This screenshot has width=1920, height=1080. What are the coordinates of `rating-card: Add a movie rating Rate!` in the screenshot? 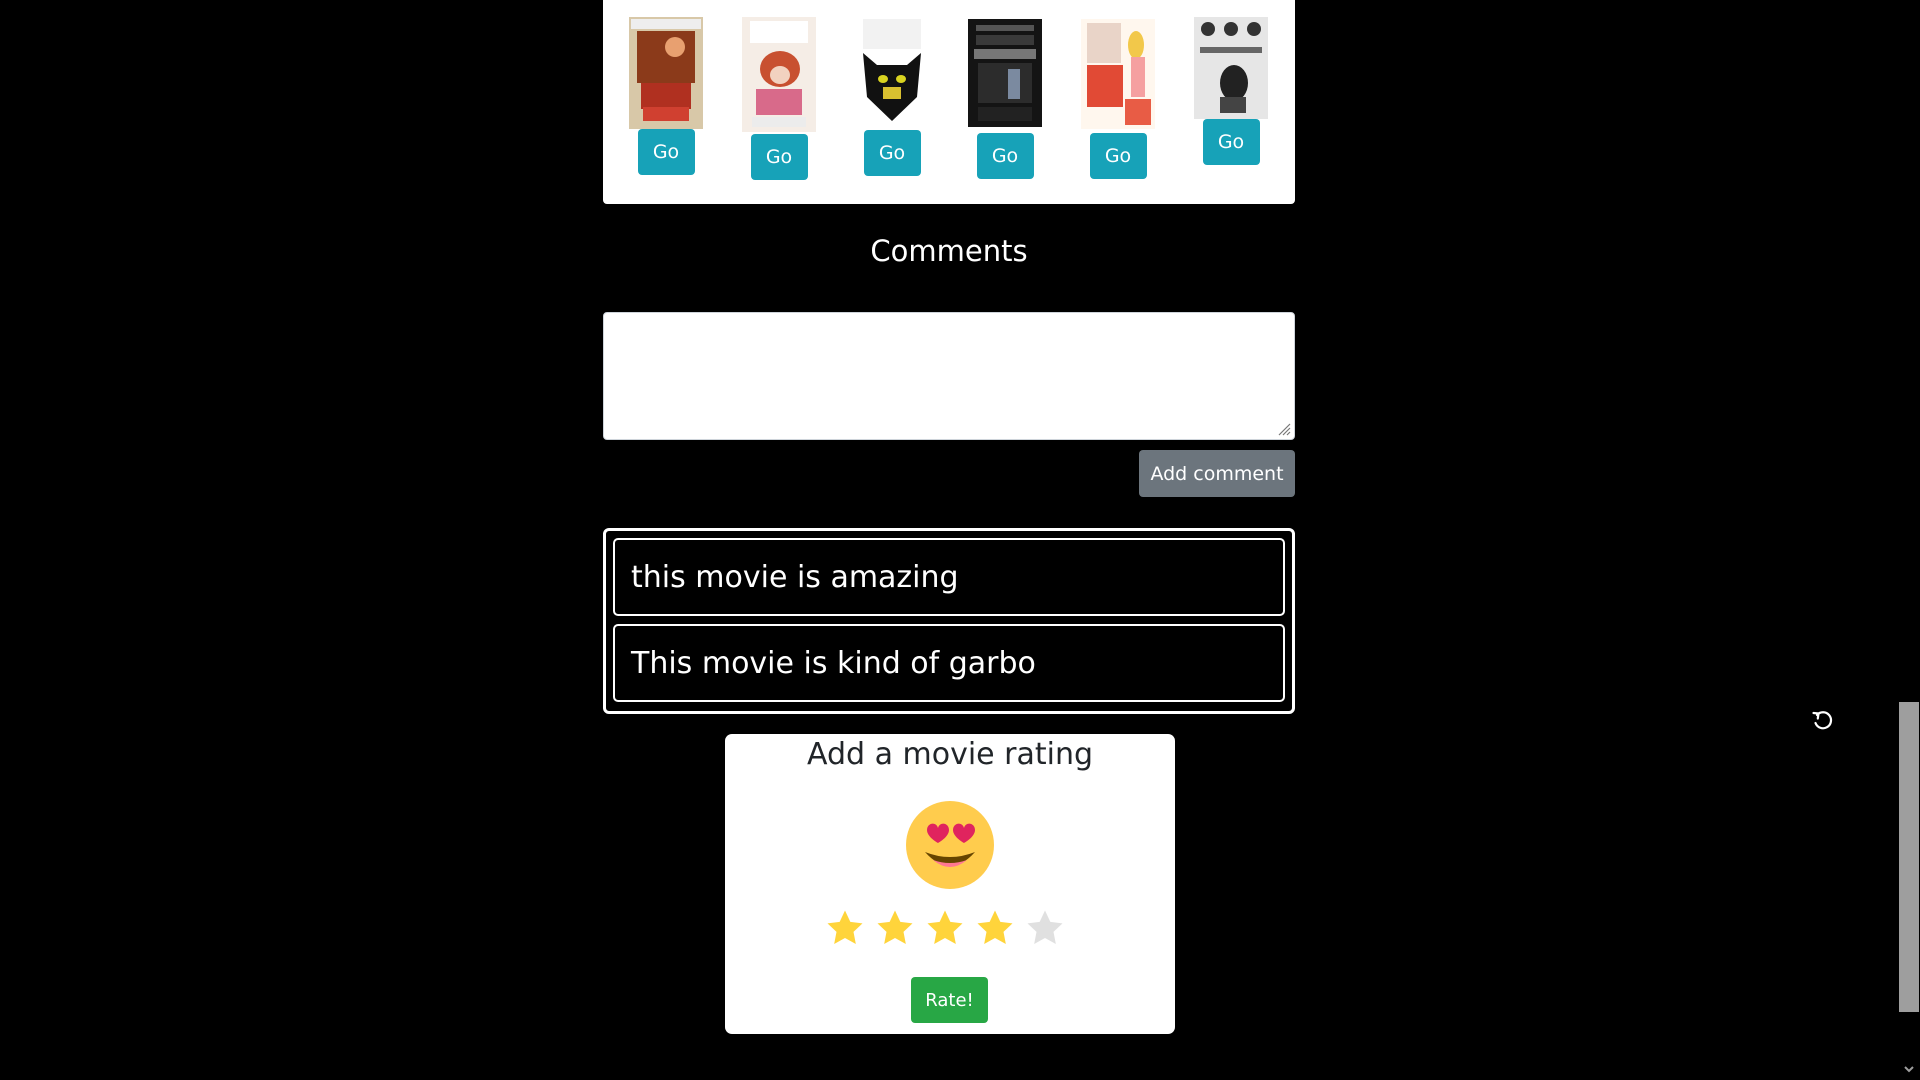 It's located at (950, 884).